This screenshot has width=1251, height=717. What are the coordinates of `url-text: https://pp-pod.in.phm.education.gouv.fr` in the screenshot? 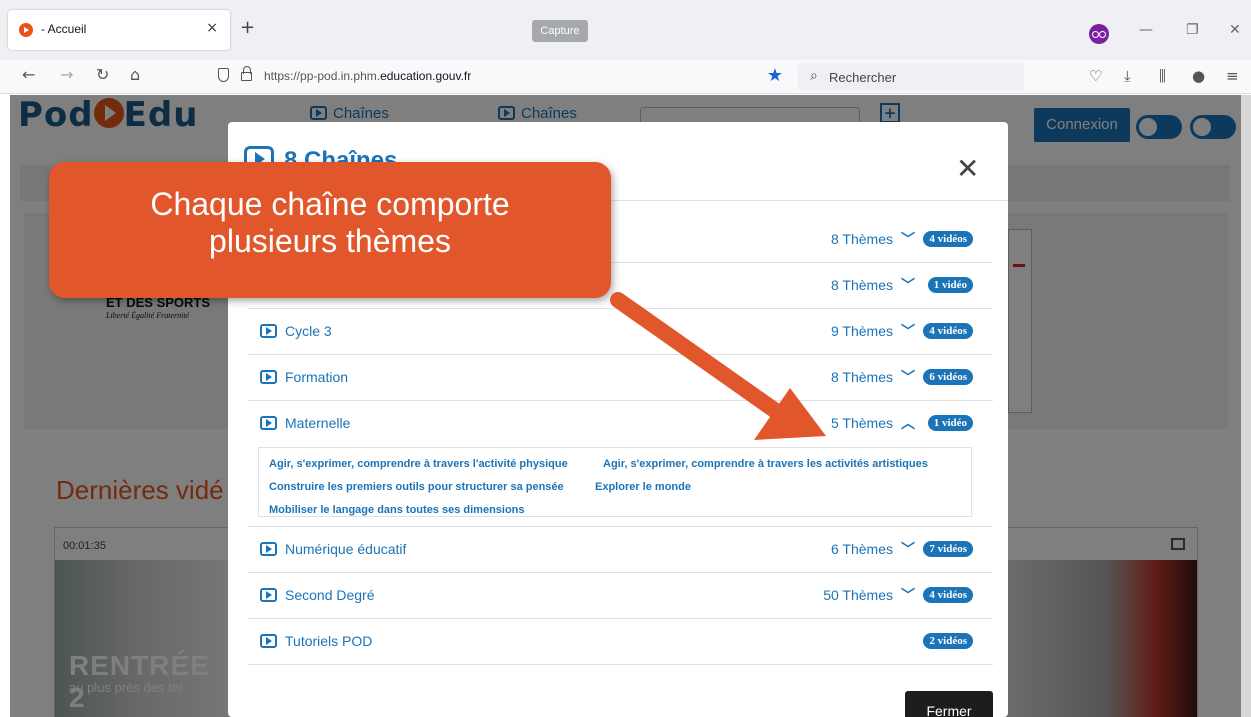 It's located at (367, 76).